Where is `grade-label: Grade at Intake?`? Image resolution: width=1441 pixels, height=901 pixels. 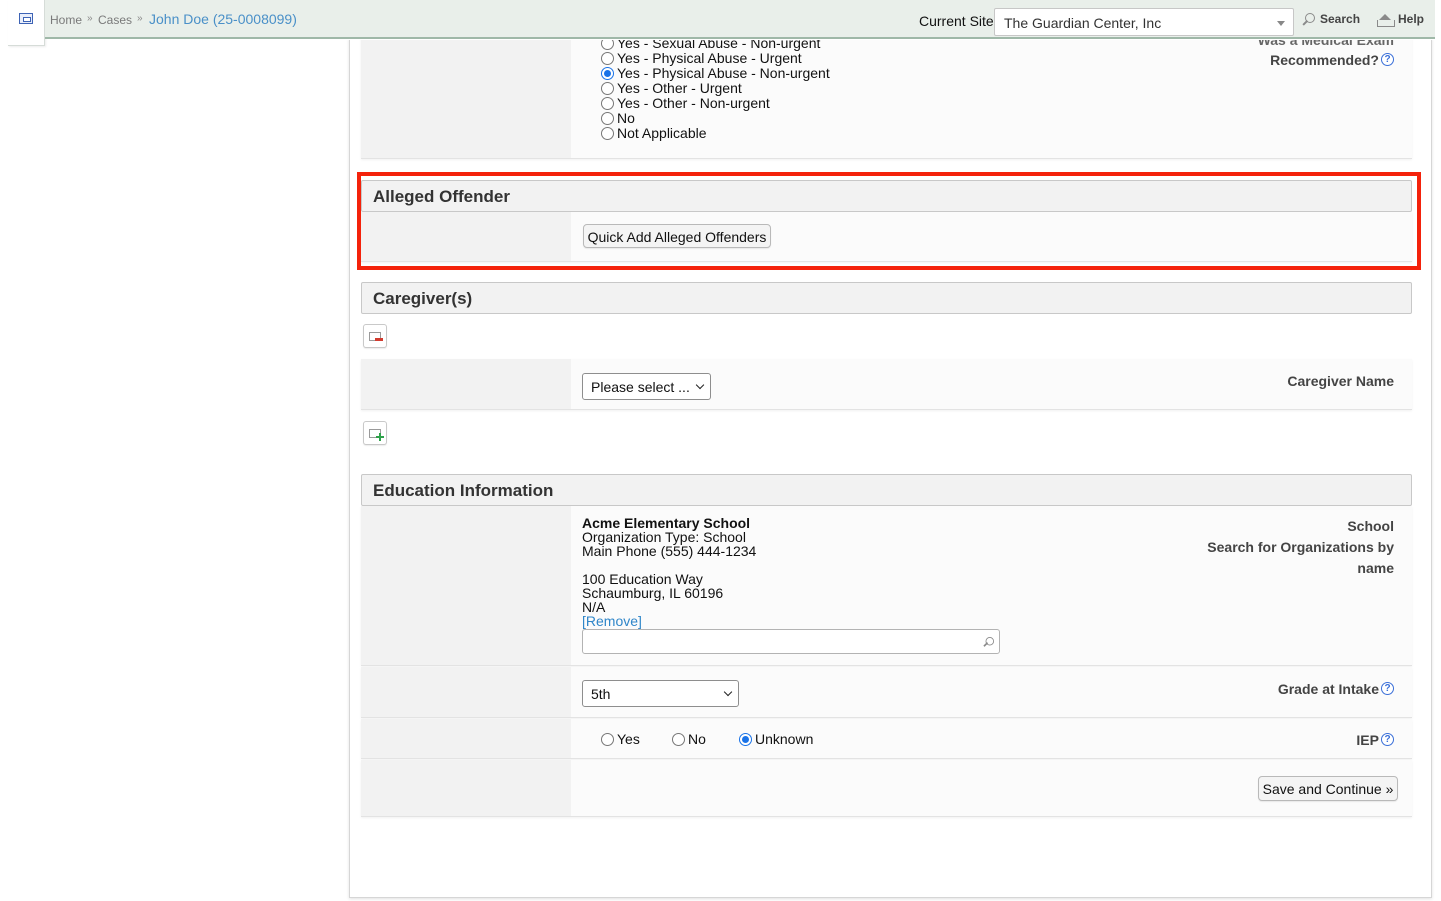 grade-label: Grade at Intake? is located at coordinates (1307, 689).